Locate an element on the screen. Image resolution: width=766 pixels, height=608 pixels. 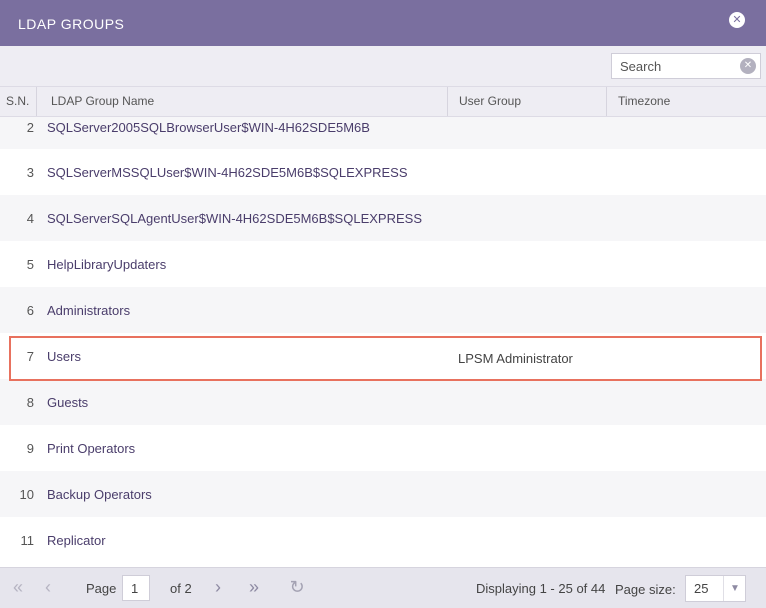
row-sn: 3 is located at coordinates (30, 172).